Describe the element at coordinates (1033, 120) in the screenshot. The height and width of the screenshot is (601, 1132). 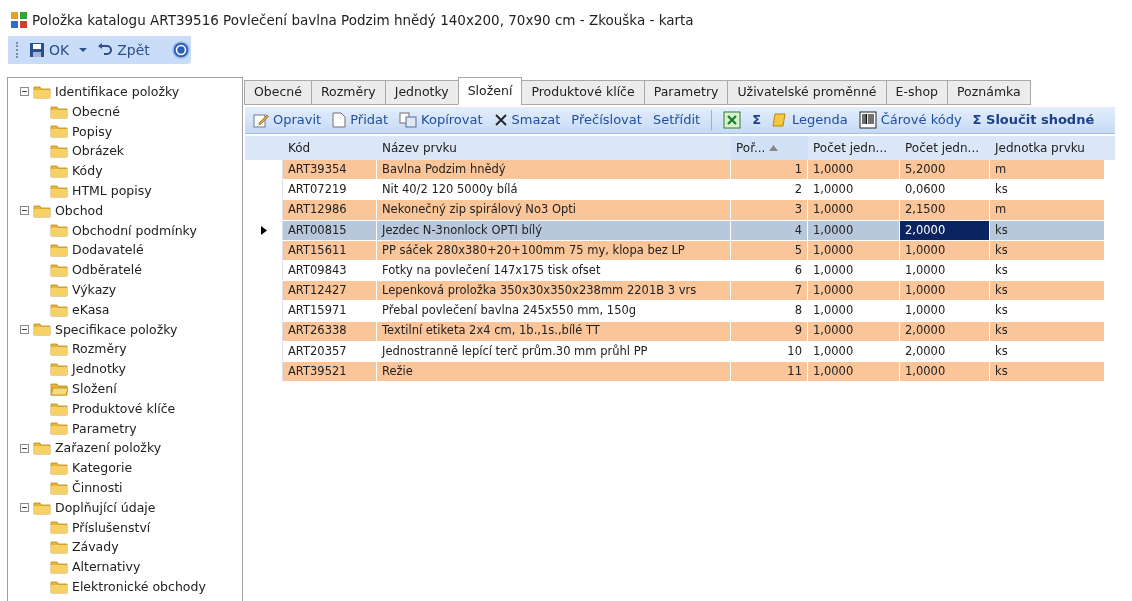
I see `toolbar-button: Σ Sloučit shodné` at that location.